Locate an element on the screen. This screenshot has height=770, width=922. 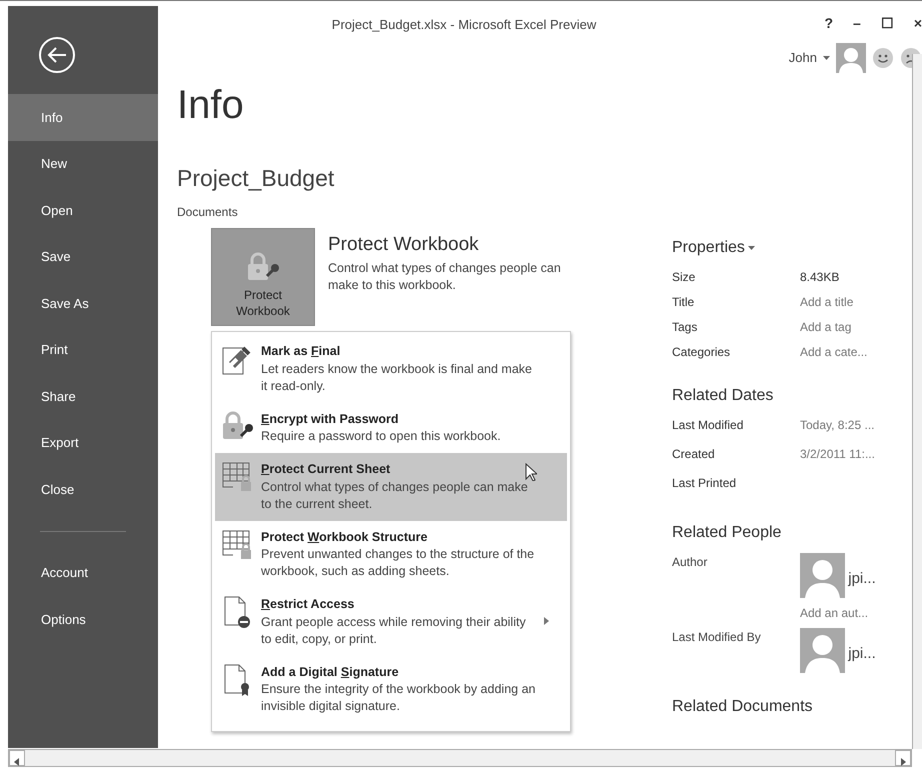
property-label: Tags is located at coordinates (685, 327).